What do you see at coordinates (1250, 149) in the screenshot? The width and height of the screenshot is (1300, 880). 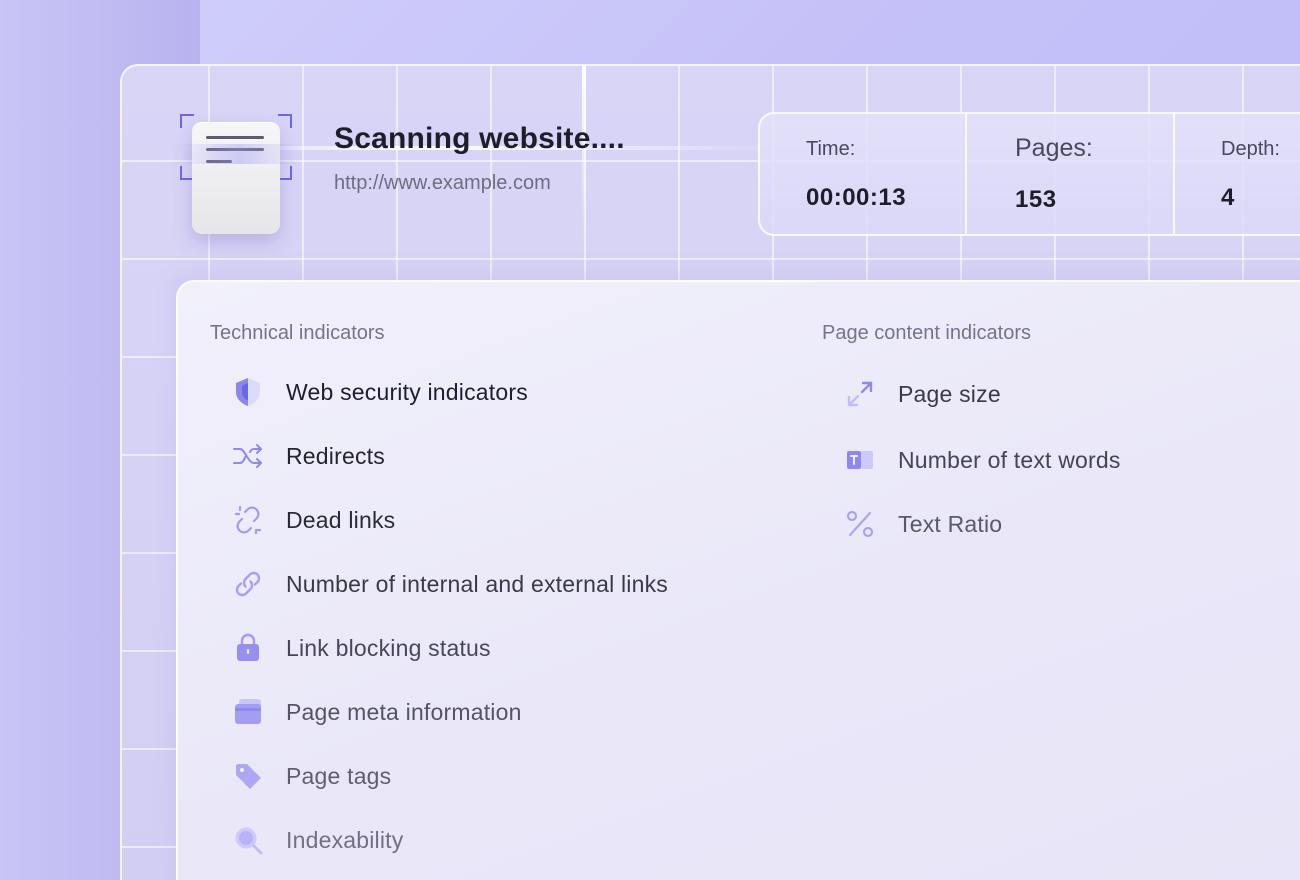 I see `stat-label: Depth:` at bounding box center [1250, 149].